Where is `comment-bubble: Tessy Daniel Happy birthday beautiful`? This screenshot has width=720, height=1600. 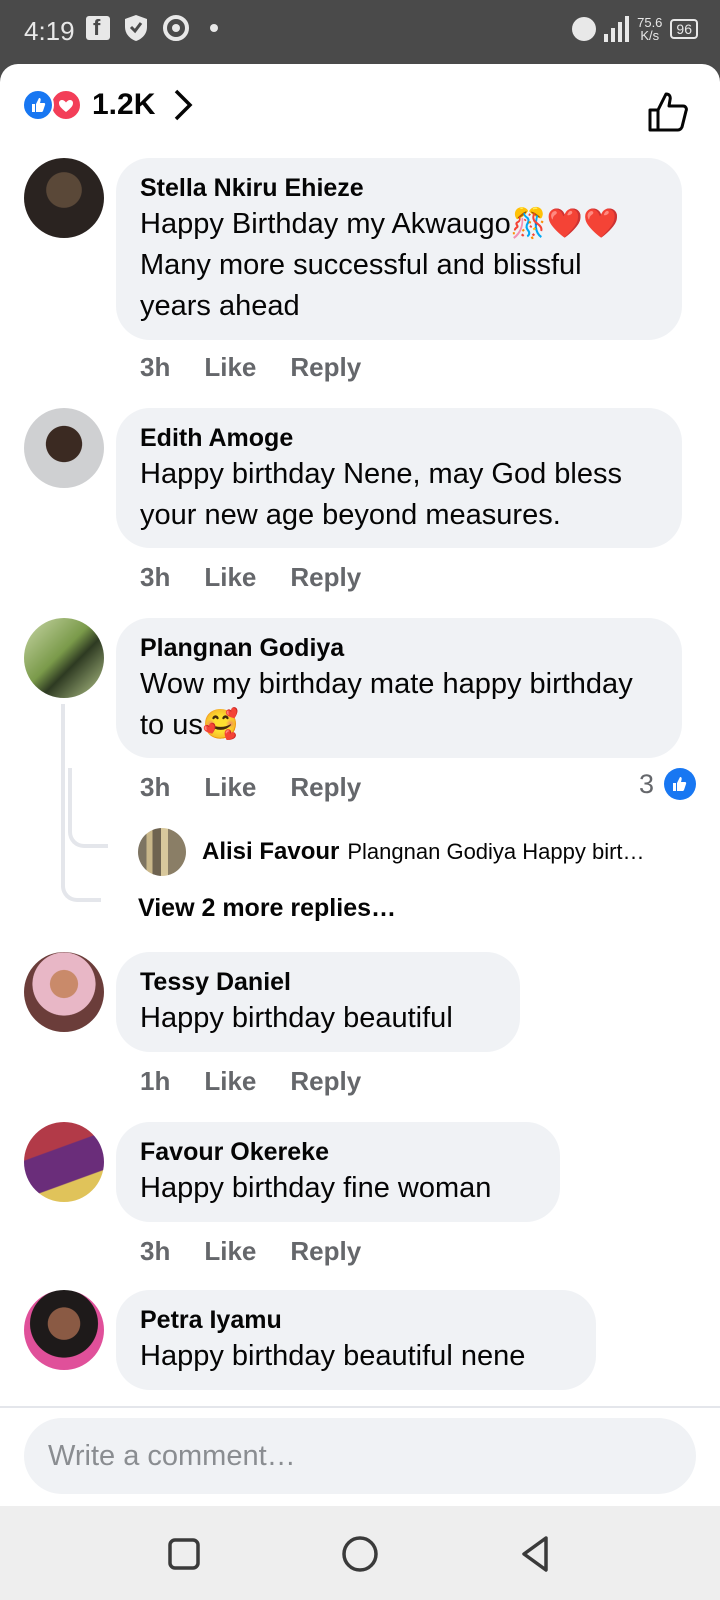
comment-bubble: Tessy Daniel Happy birthday beautiful is located at coordinates (318, 1002).